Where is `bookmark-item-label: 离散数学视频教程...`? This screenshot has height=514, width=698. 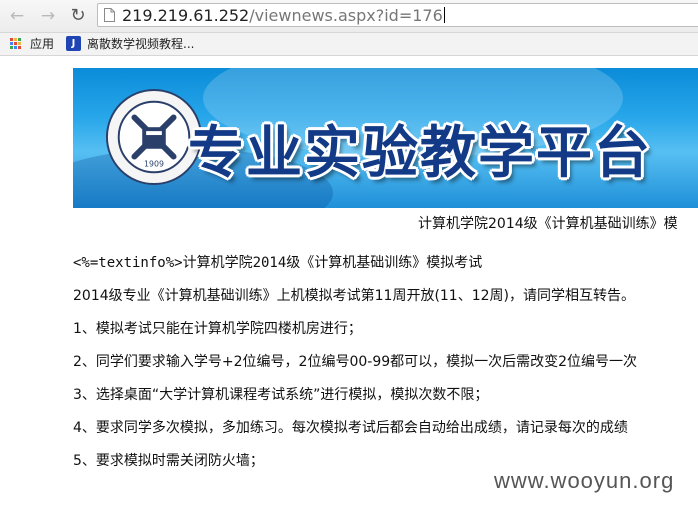
bookmark-item-label: 离散数学视频教程... is located at coordinates (141, 44).